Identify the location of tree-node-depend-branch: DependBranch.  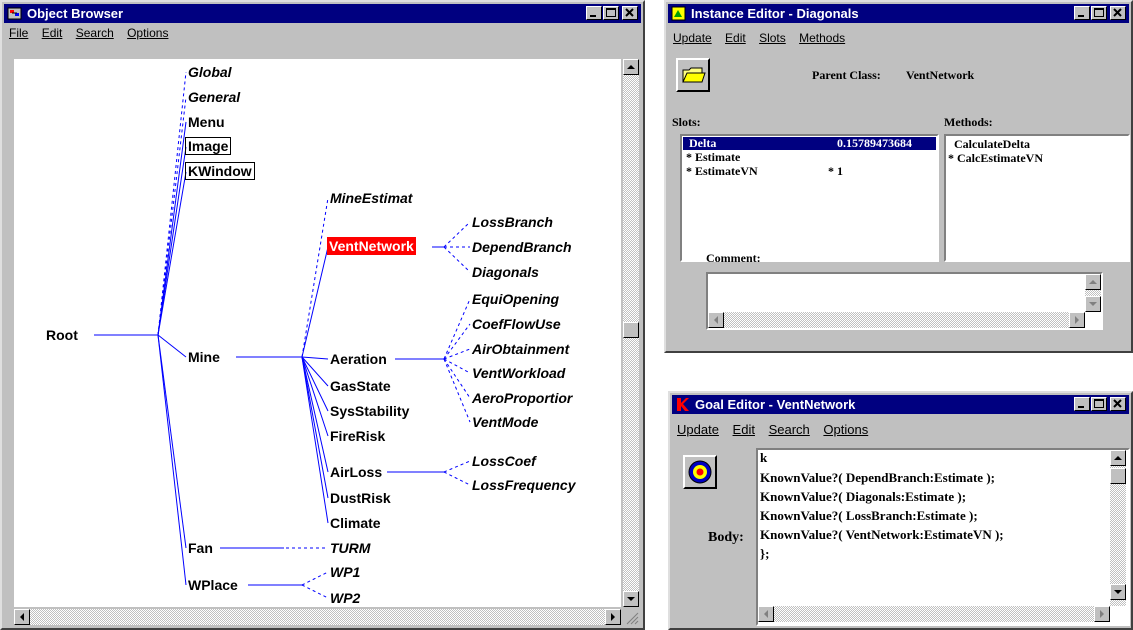
(522, 247).